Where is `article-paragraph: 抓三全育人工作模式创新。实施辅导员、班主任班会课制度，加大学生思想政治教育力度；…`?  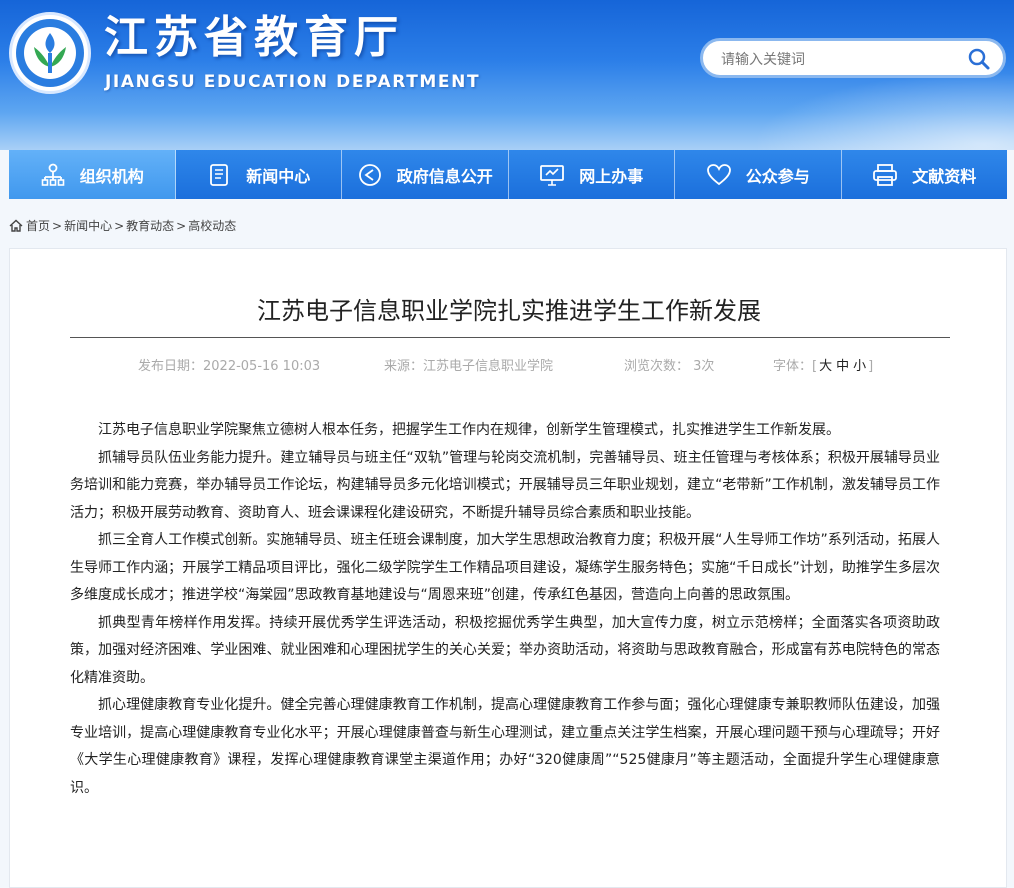
article-paragraph: 抓三全育人工作模式创新。实施辅导员、班主任班会课制度，加大学生思想政治教育力度；… is located at coordinates (505, 567).